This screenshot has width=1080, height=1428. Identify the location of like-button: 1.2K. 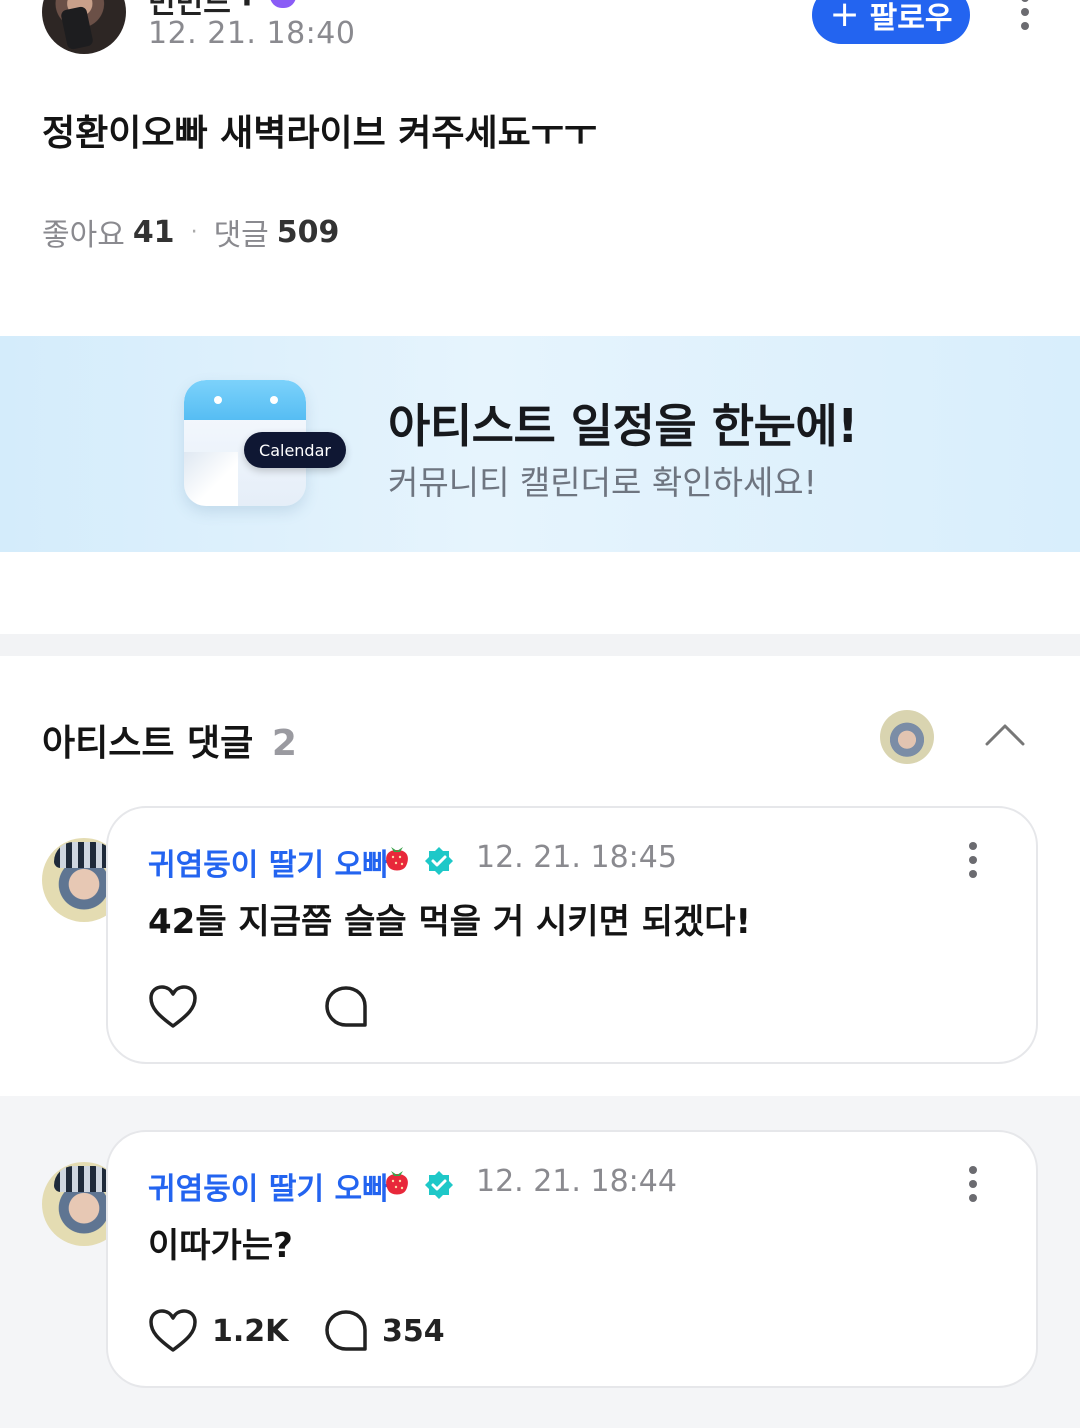
(236, 1331).